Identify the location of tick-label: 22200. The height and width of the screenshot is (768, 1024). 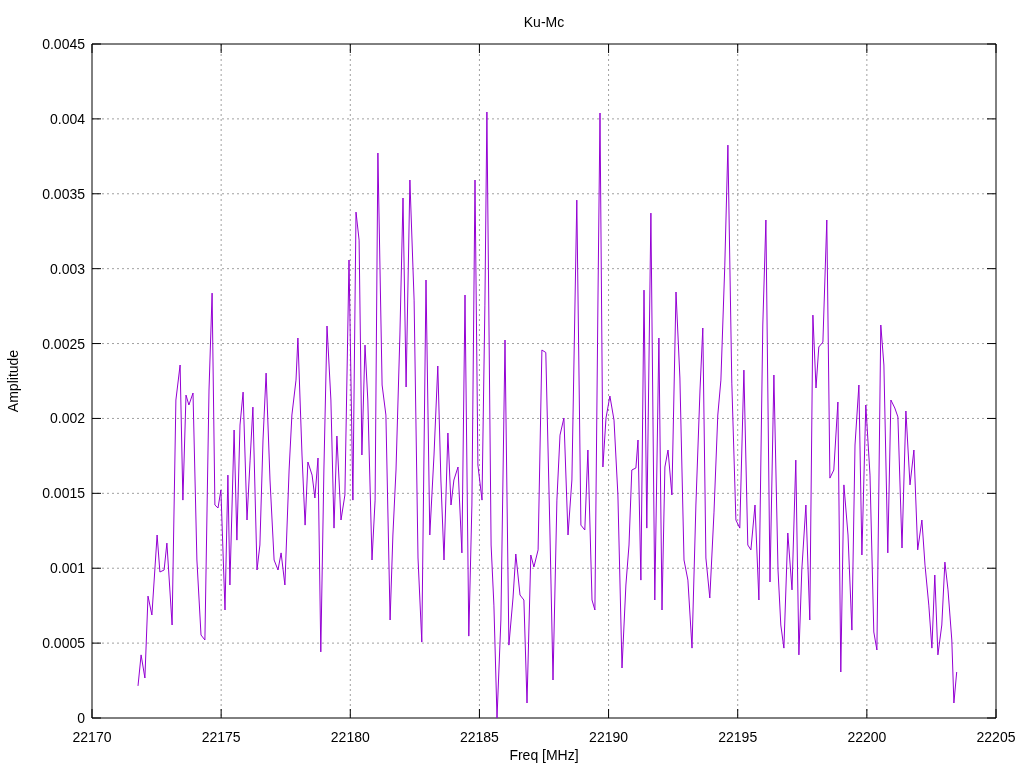
(867, 737).